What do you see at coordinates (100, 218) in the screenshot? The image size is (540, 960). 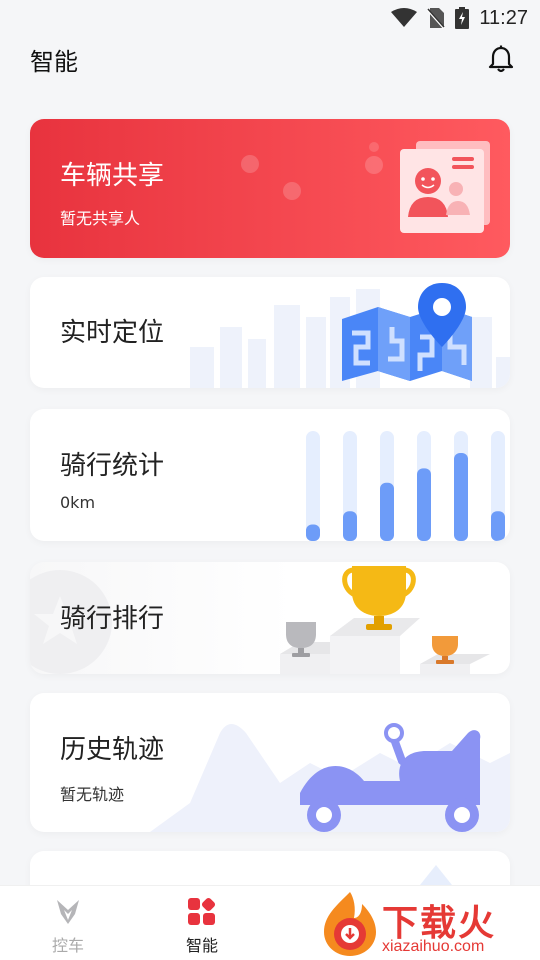 I see `vehicle-share-subtitle: 暂无共享人` at bounding box center [100, 218].